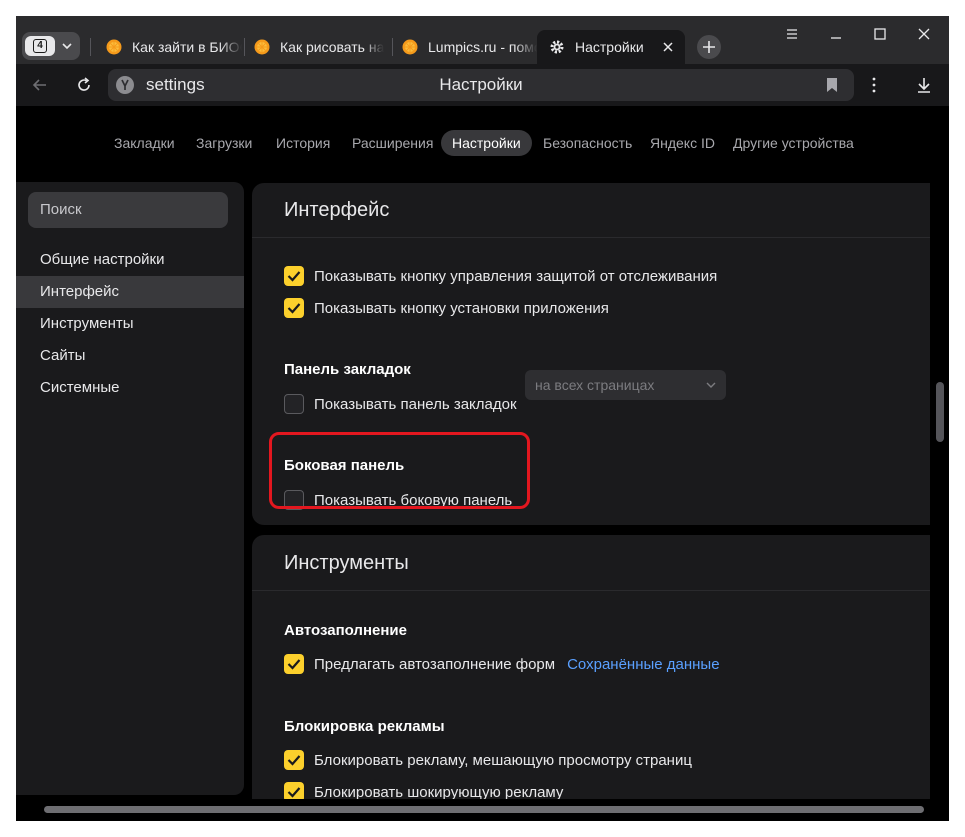 The image size is (965, 837). I want to click on subsection-heading: Панель закладок, so click(347, 369).